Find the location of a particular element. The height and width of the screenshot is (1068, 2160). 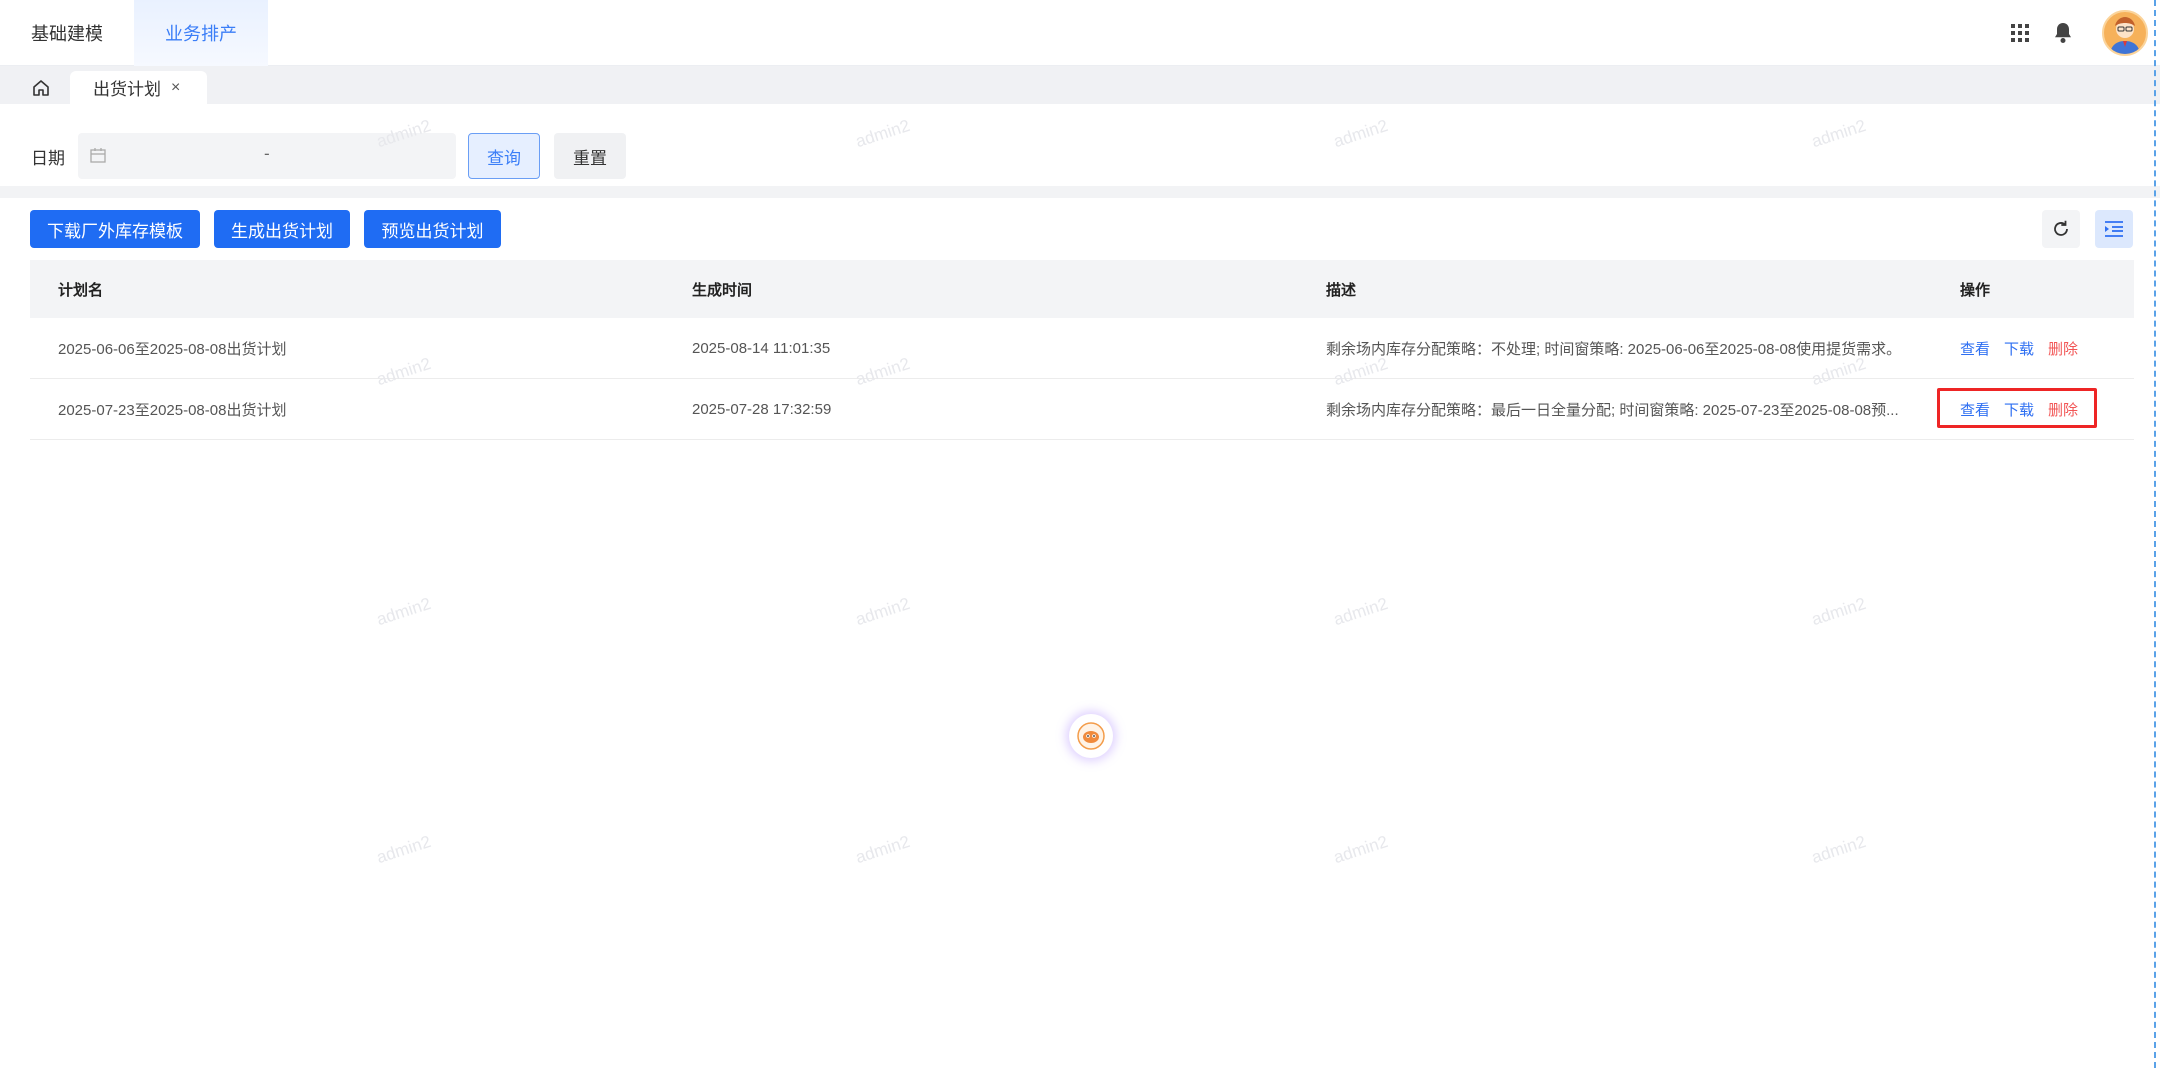

apps-grid-icon is located at coordinates (2020, 33).